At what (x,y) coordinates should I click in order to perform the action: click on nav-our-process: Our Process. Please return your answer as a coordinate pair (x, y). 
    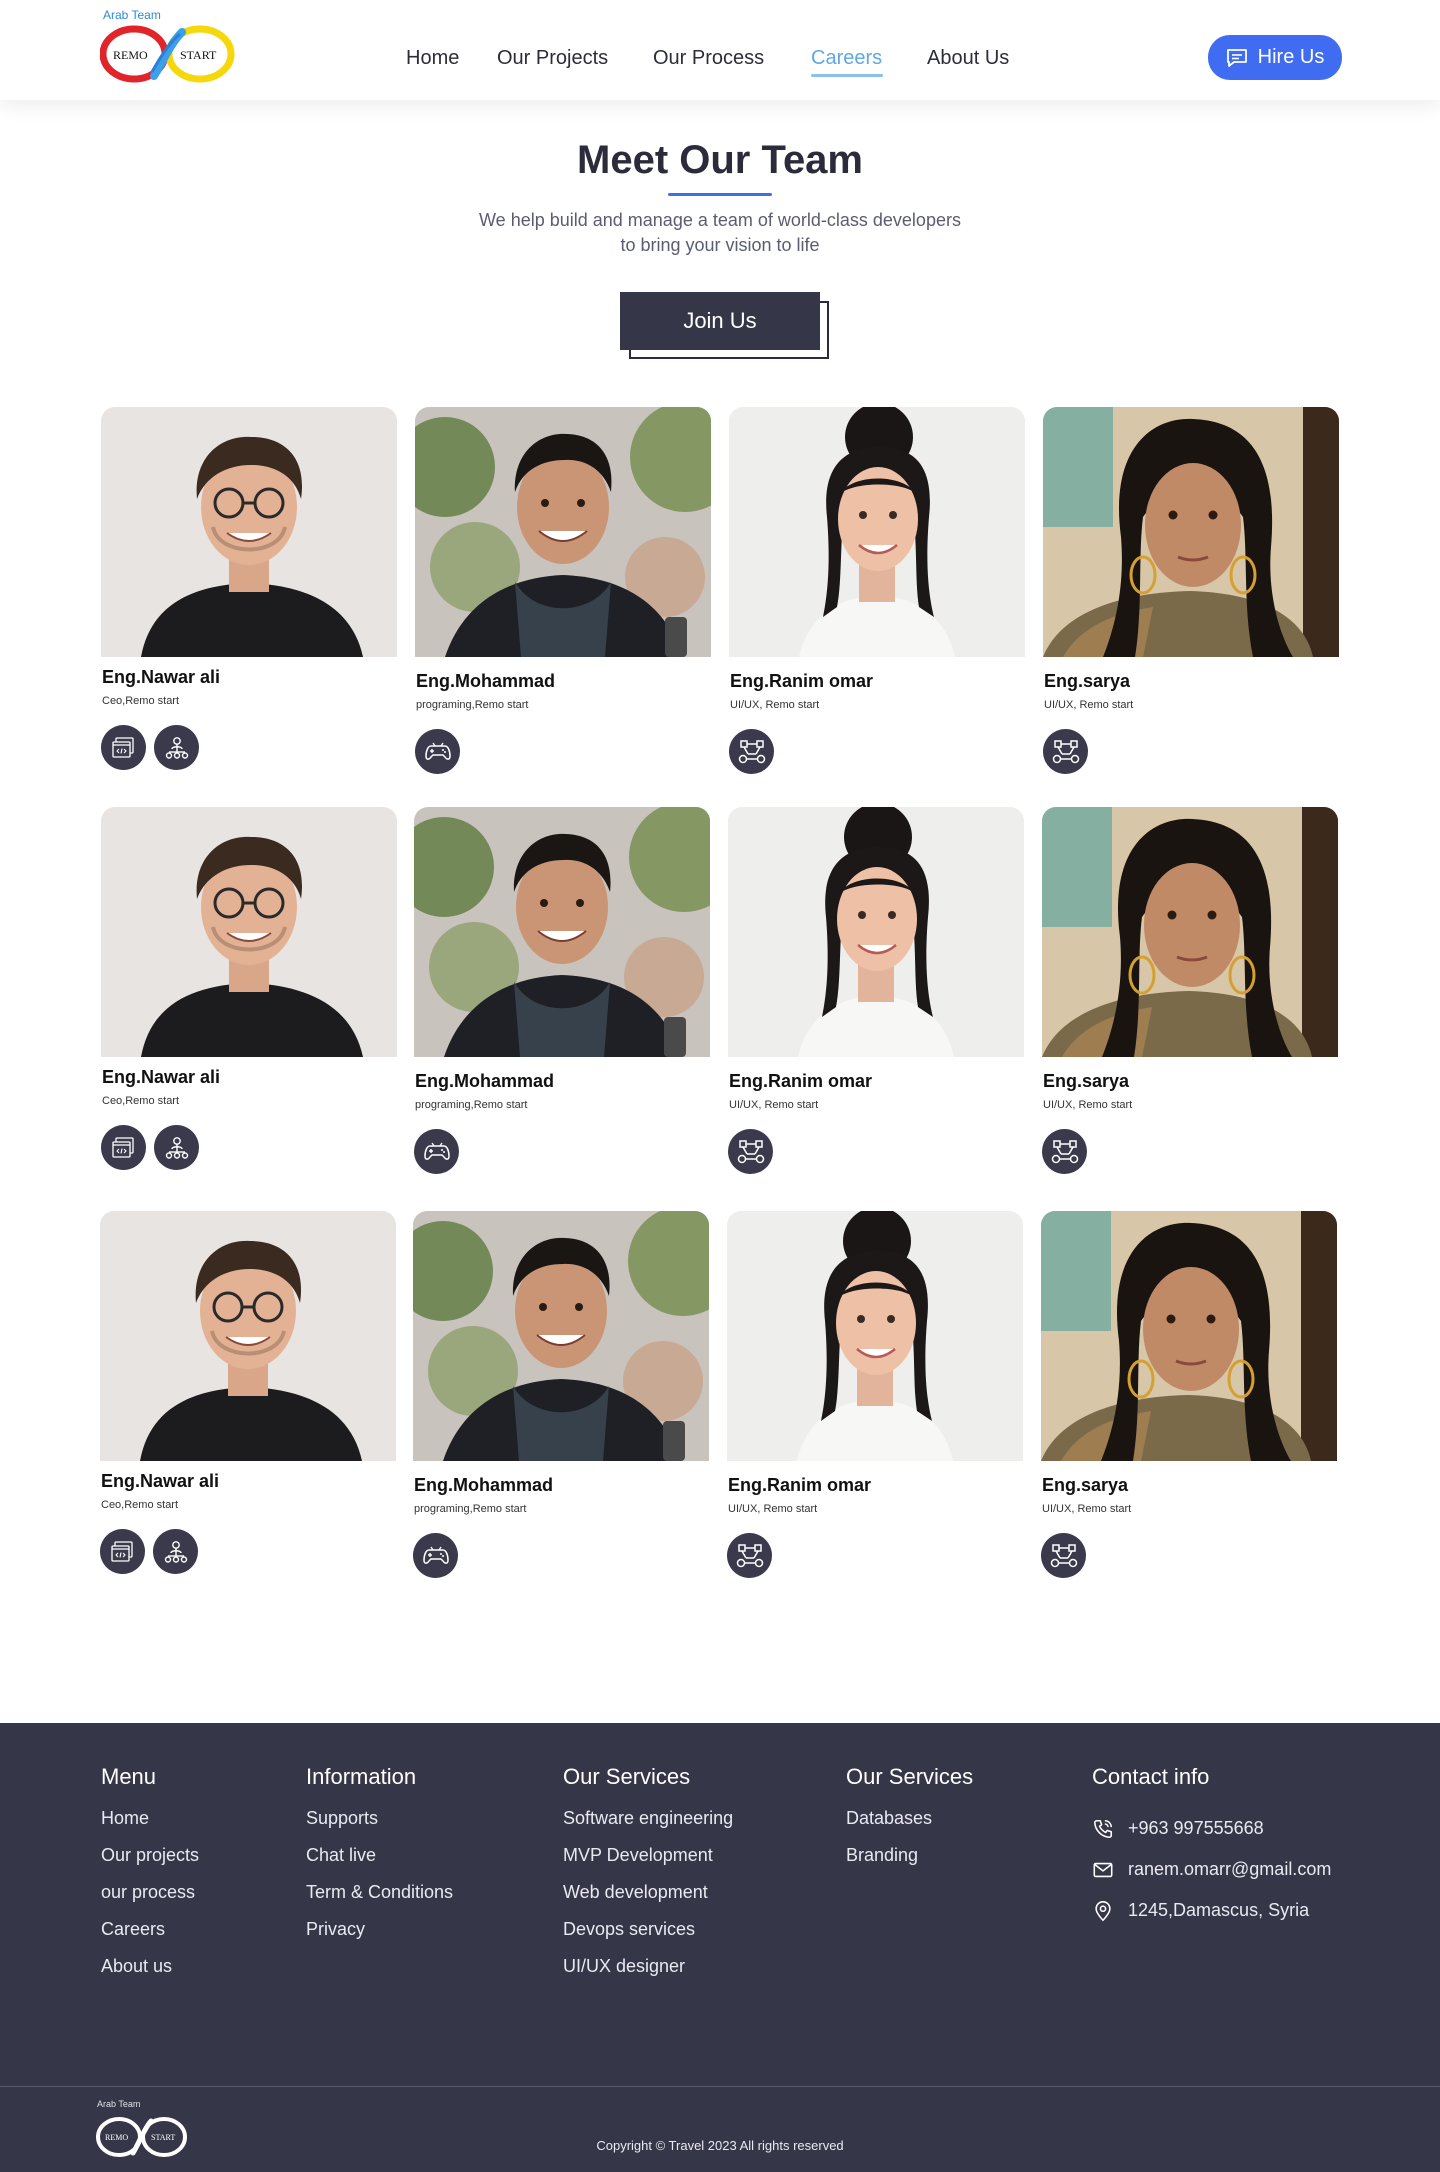
    Looking at the image, I should click on (708, 58).